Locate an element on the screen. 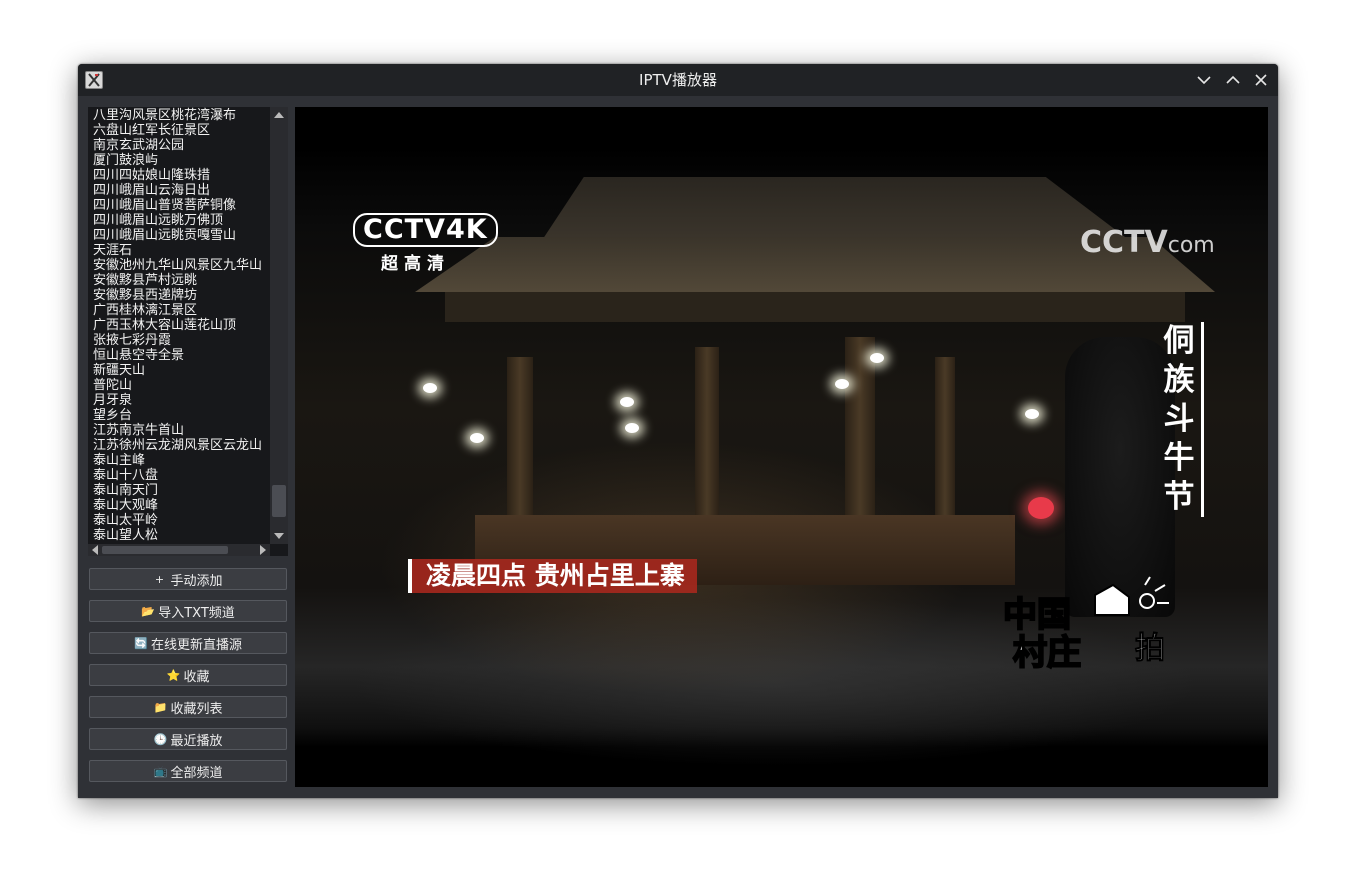 Image resolution: width=1356 pixels, height=890 pixels. hscroll-thumb is located at coordinates (165, 550).